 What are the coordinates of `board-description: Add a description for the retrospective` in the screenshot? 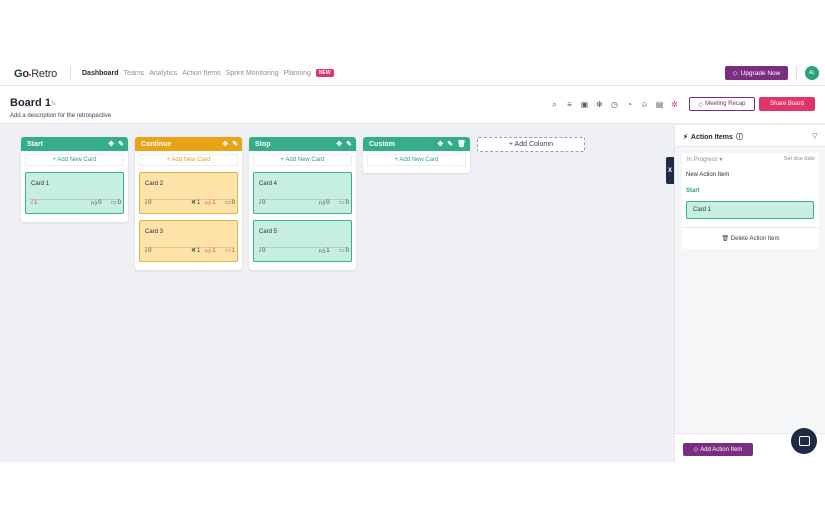 It's located at (60, 116).